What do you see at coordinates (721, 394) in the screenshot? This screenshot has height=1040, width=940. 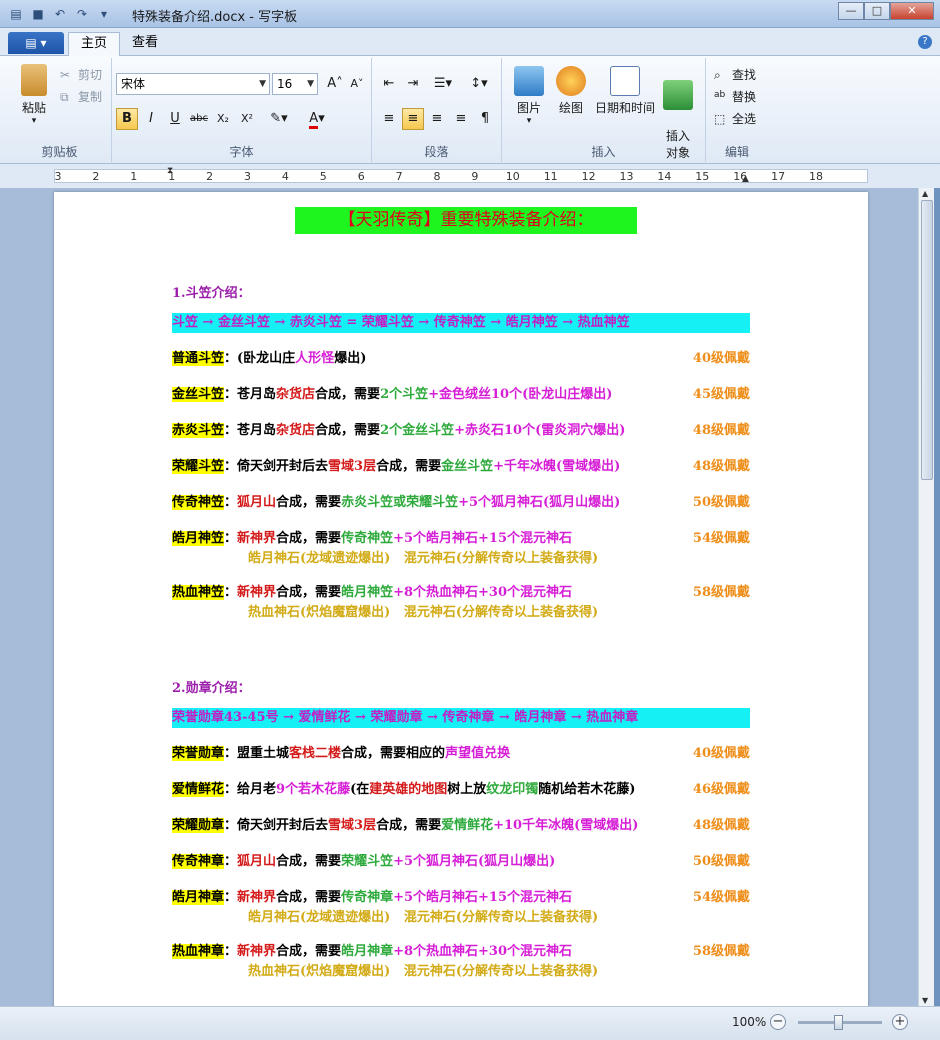 I see `level-requirement: 45级佩戴` at bounding box center [721, 394].